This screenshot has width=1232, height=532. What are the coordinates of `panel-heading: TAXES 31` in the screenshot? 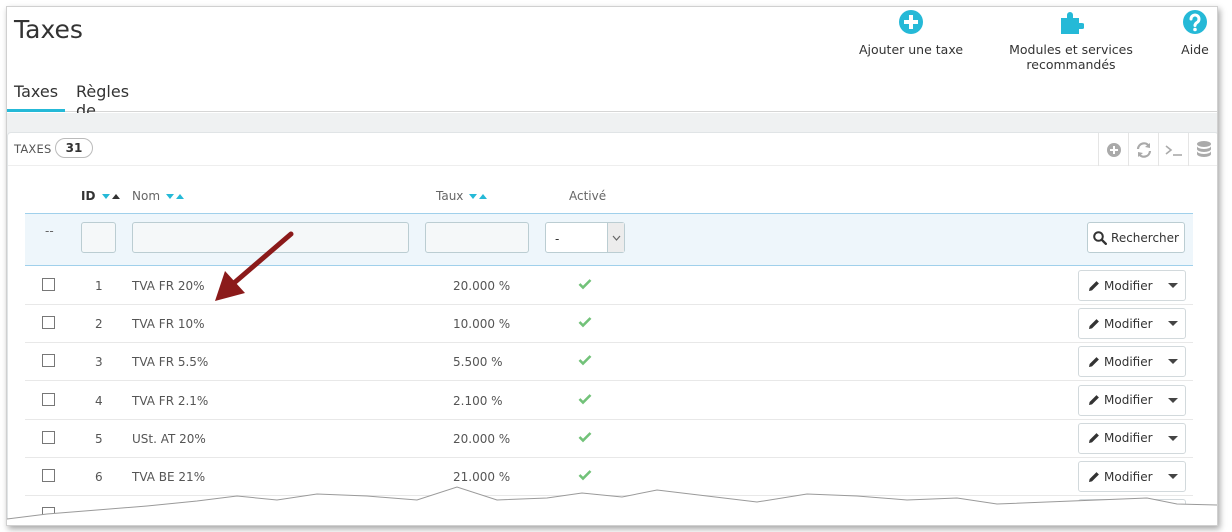 It's located at (612, 149).